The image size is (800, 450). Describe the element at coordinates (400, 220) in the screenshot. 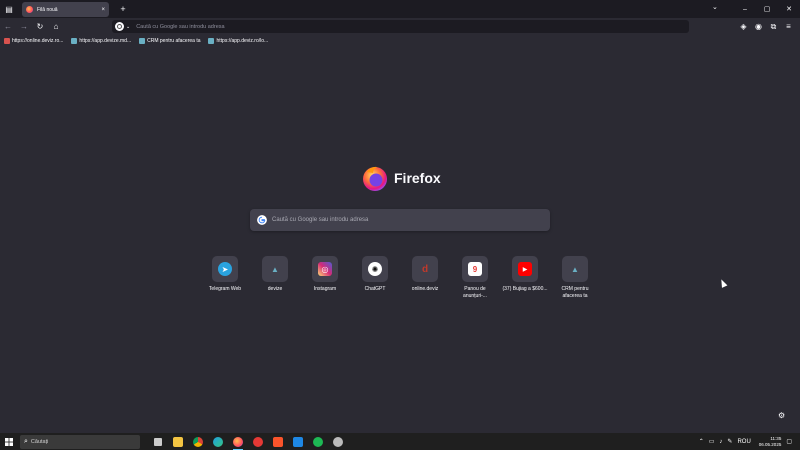

I see `search-input: Caută cu Google sau introdu adresa` at that location.